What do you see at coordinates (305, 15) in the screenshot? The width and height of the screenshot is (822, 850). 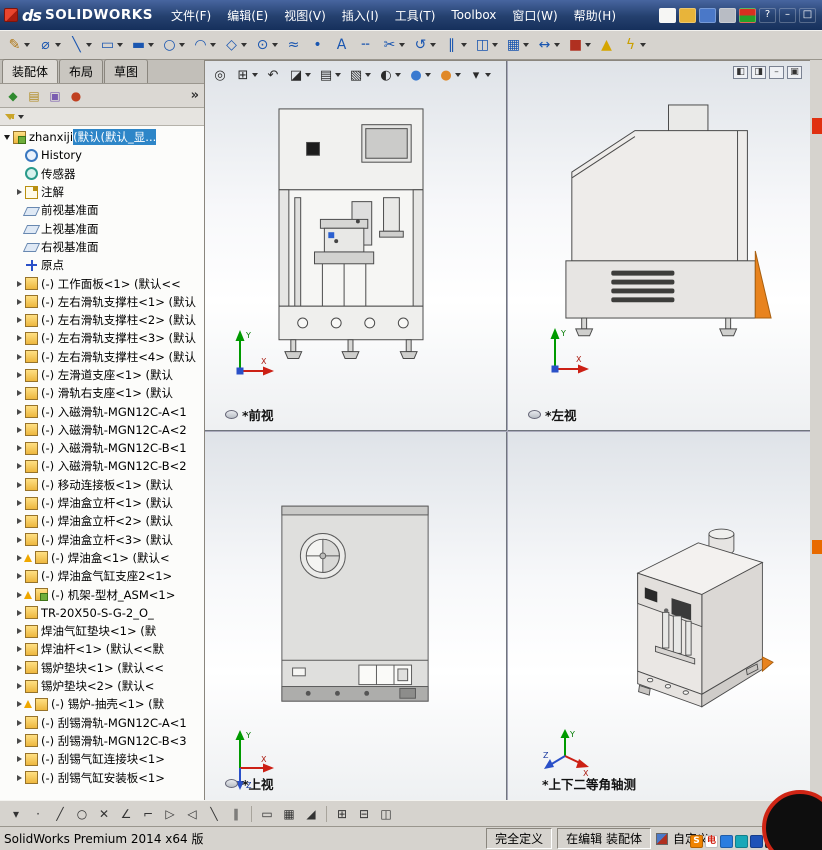 I see `menu-view: 视图(V)` at bounding box center [305, 15].